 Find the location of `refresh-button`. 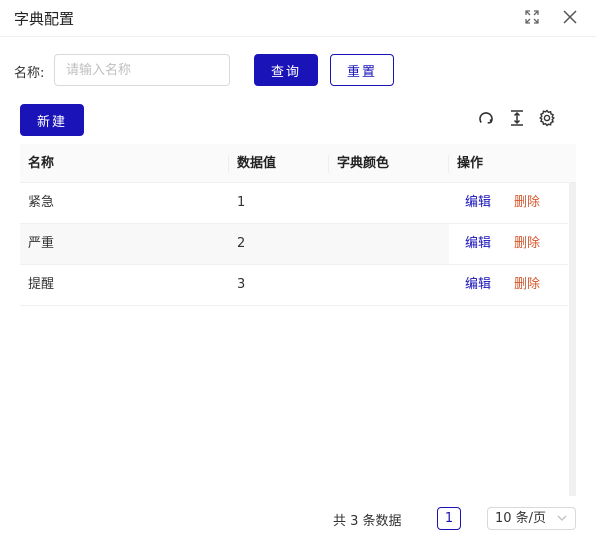

refresh-button is located at coordinates (486, 118).